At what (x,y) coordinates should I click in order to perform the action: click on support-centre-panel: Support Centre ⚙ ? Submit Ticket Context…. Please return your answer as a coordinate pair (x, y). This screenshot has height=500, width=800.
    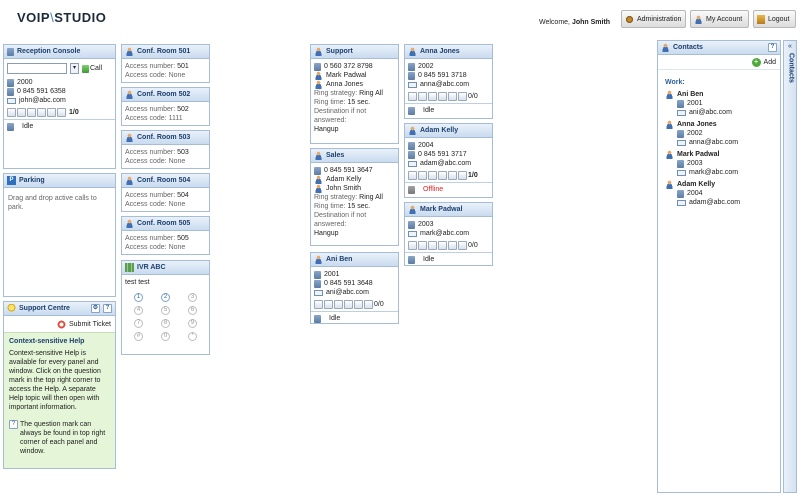
    Looking at the image, I should click on (59, 385).